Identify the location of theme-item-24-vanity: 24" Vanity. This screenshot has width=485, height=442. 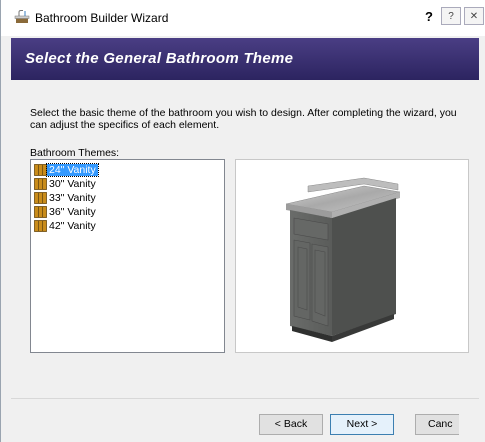
(66, 169).